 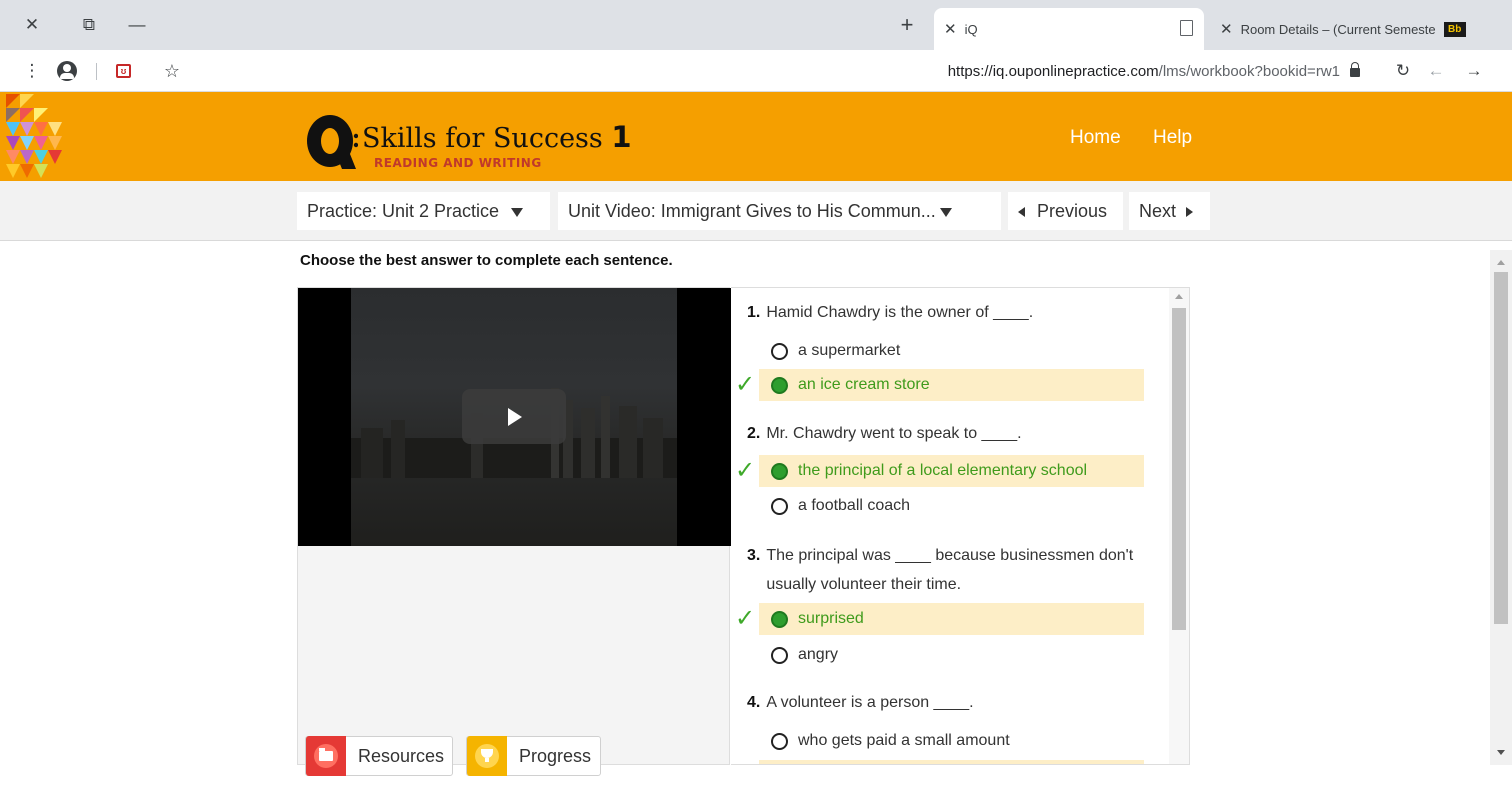 What do you see at coordinates (1095, 138) in the screenshot?
I see `nav-home-link: Home` at bounding box center [1095, 138].